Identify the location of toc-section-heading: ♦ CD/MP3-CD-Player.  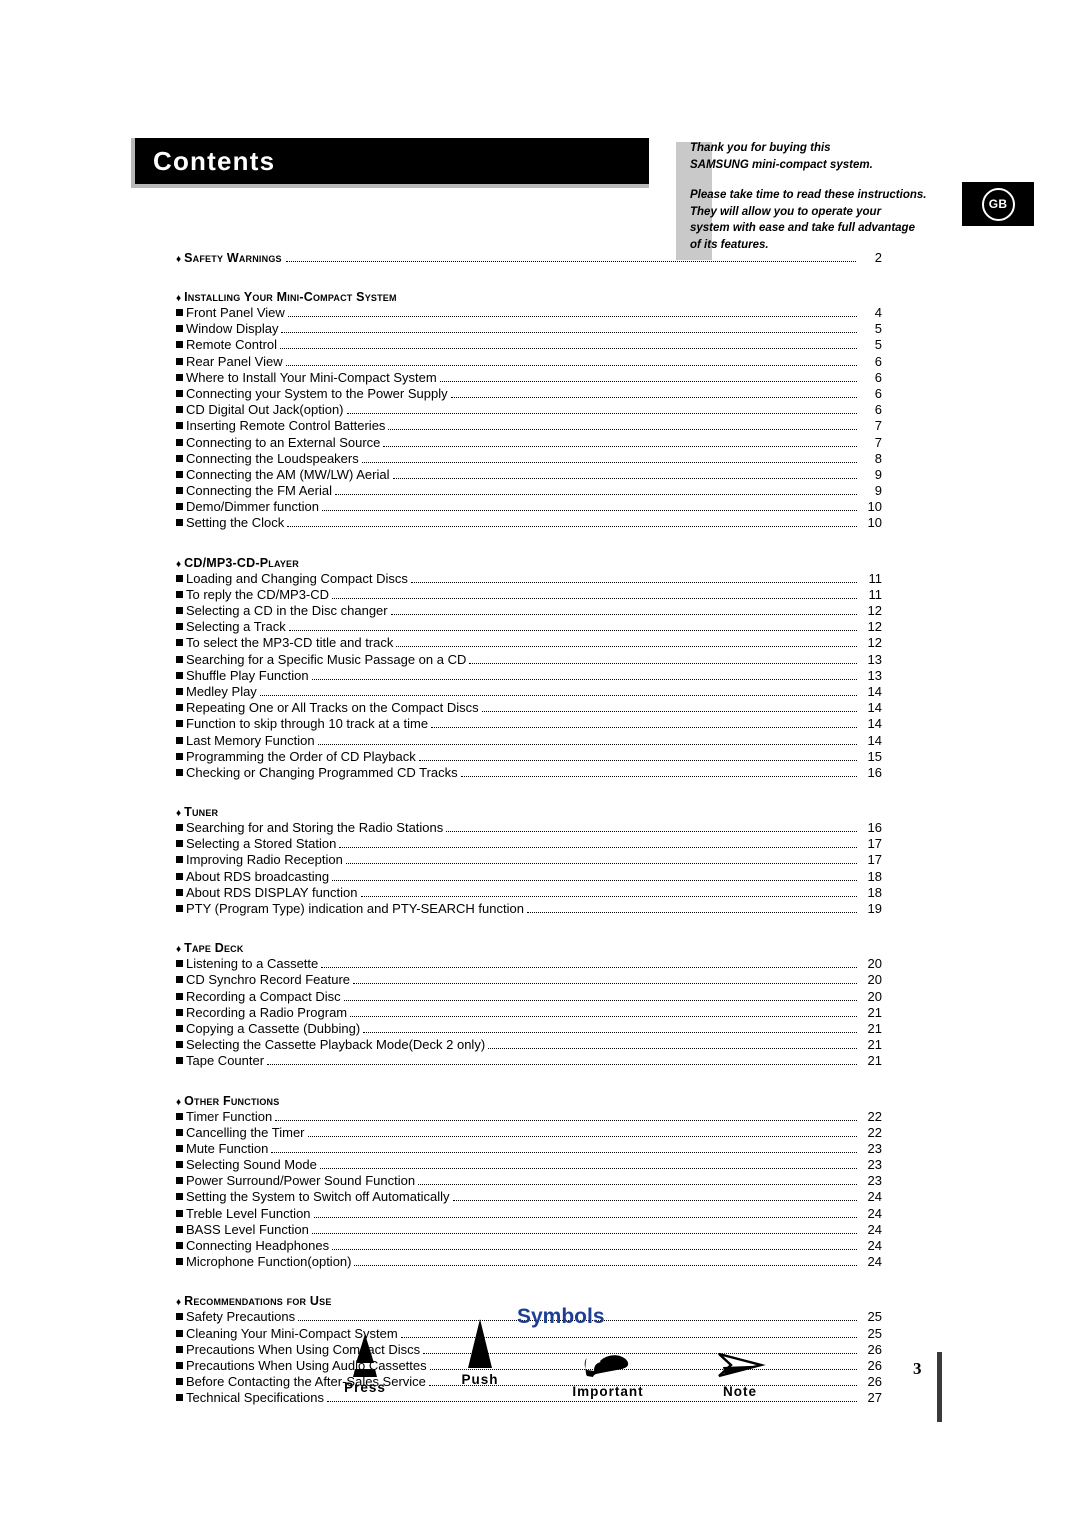
(529, 563).